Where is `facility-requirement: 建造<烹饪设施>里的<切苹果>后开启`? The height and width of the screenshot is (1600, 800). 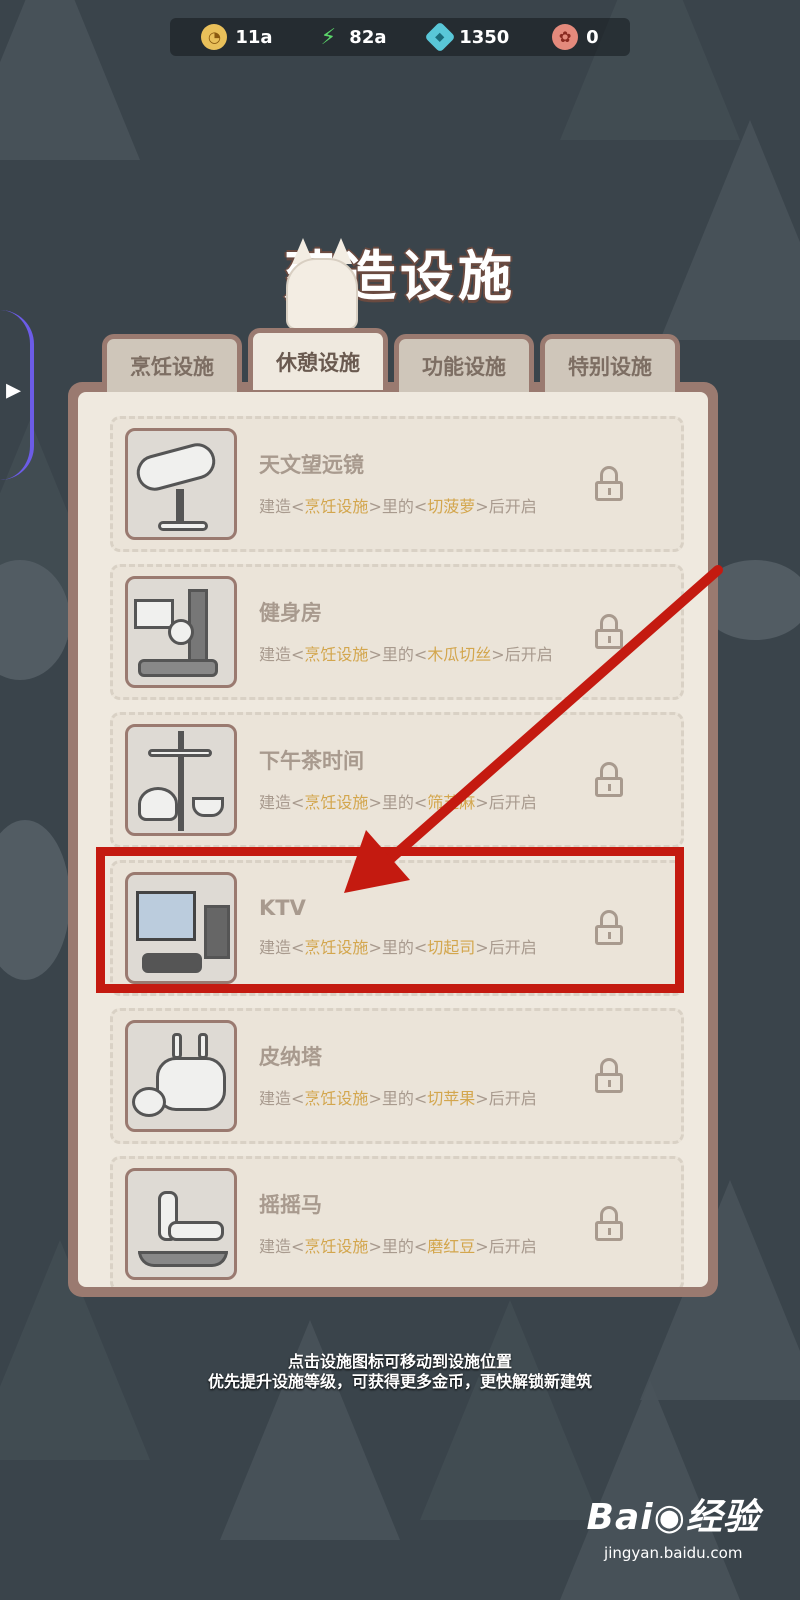
facility-requirement: 建造<烹饪设施>里的<切苹果>后开启 is located at coordinates (398, 1098).